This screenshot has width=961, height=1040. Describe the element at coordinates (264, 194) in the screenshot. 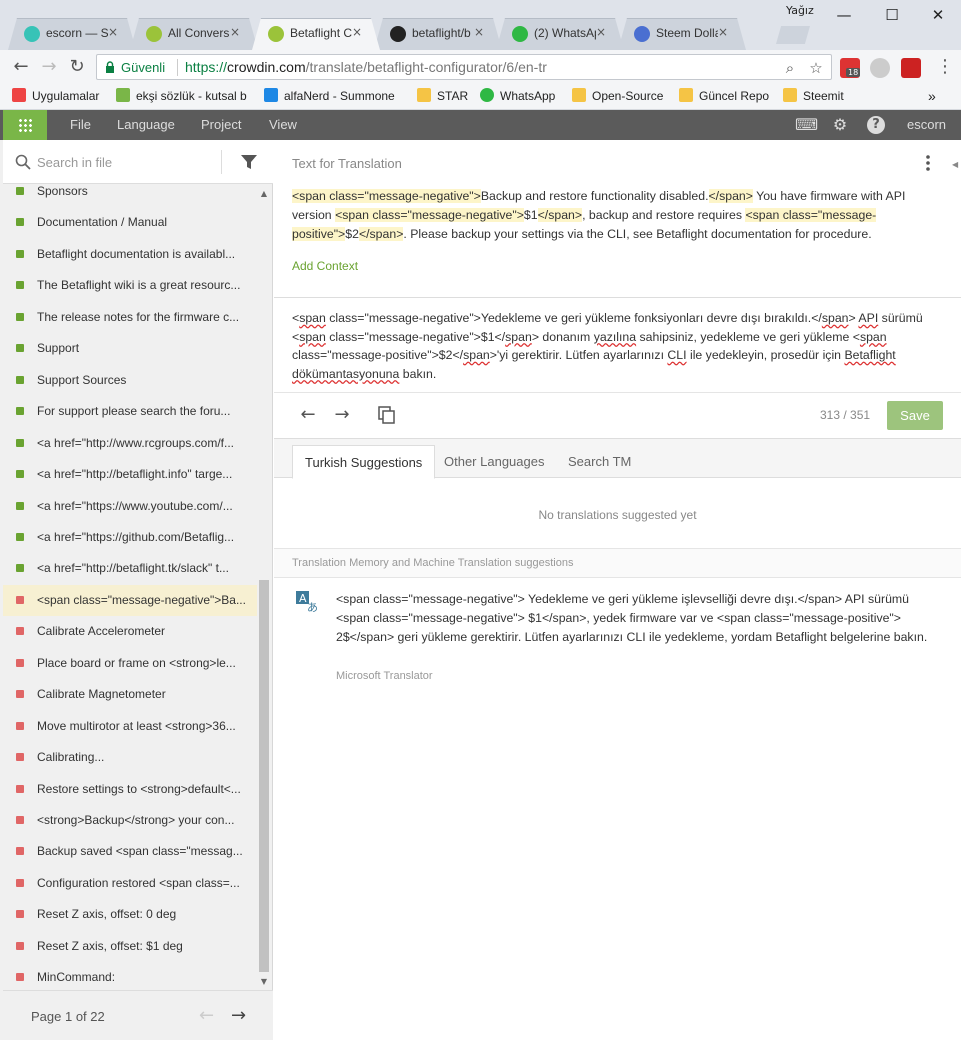

I see `scroll-up-icon: ▲` at that location.